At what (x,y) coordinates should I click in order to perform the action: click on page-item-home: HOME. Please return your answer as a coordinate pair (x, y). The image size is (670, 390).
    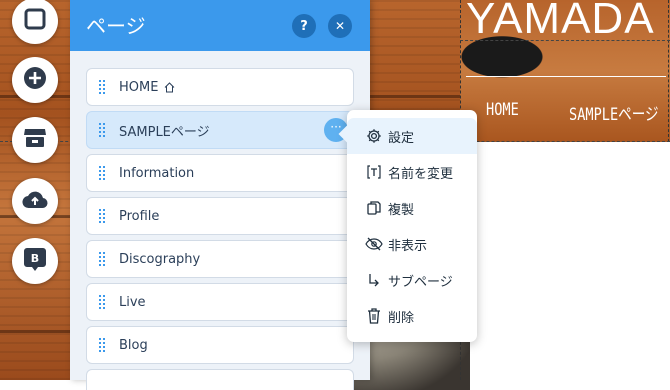
    Looking at the image, I should click on (220, 87).